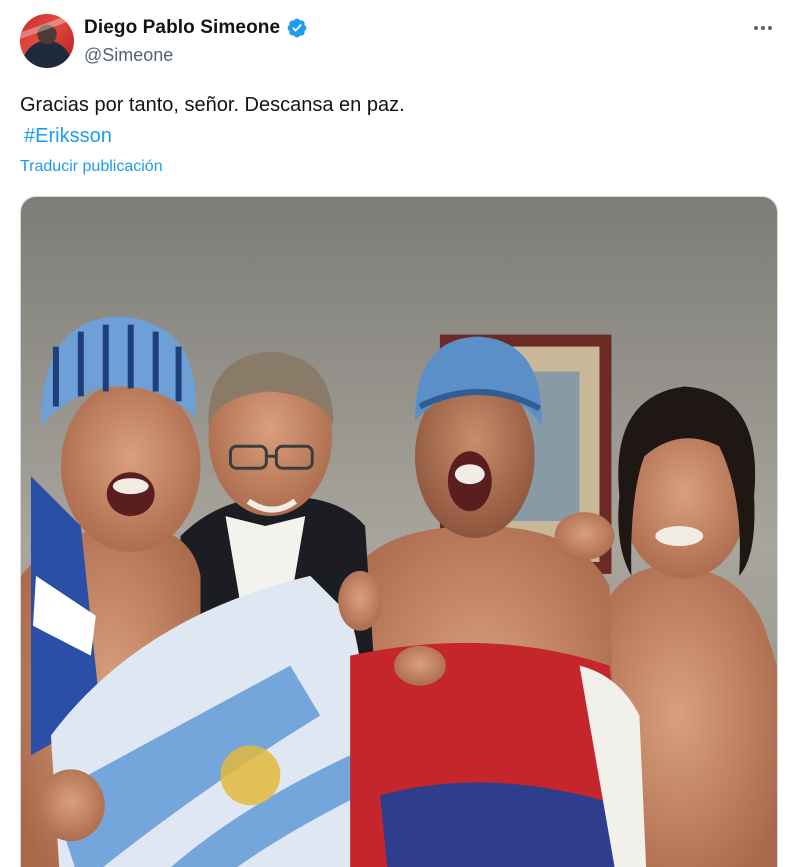 This screenshot has width=800, height=867. What do you see at coordinates (297, 28) in the screenshot?
I see `verified-badge-icon` at bounding box center [297, 28].